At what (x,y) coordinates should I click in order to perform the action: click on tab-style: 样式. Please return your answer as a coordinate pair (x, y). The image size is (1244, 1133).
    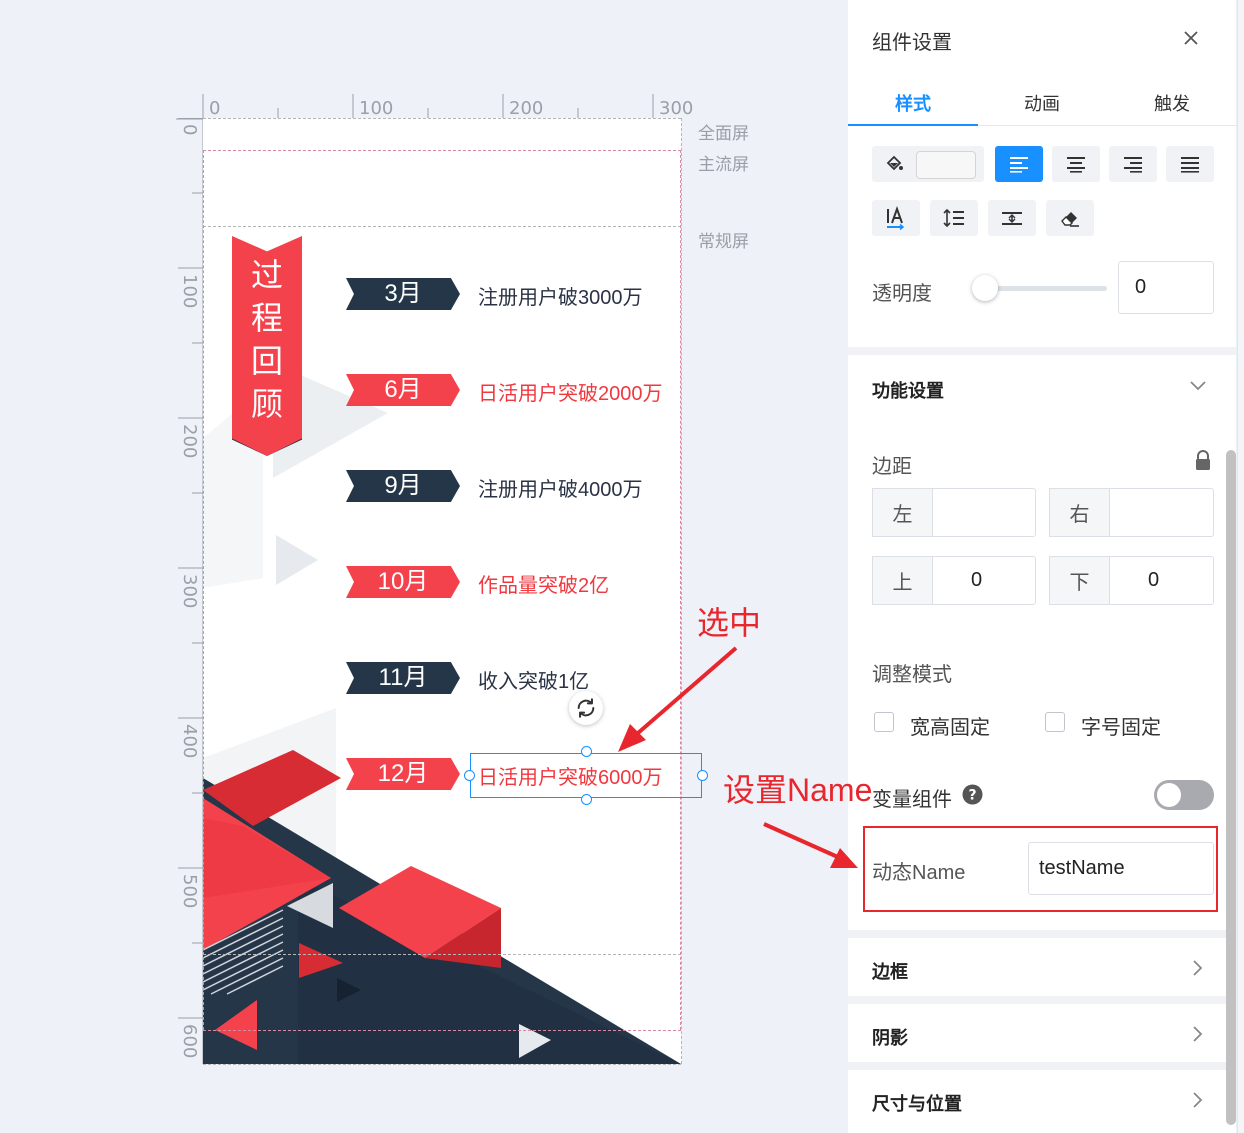
    Looking at the image, I should click on (913, 103).